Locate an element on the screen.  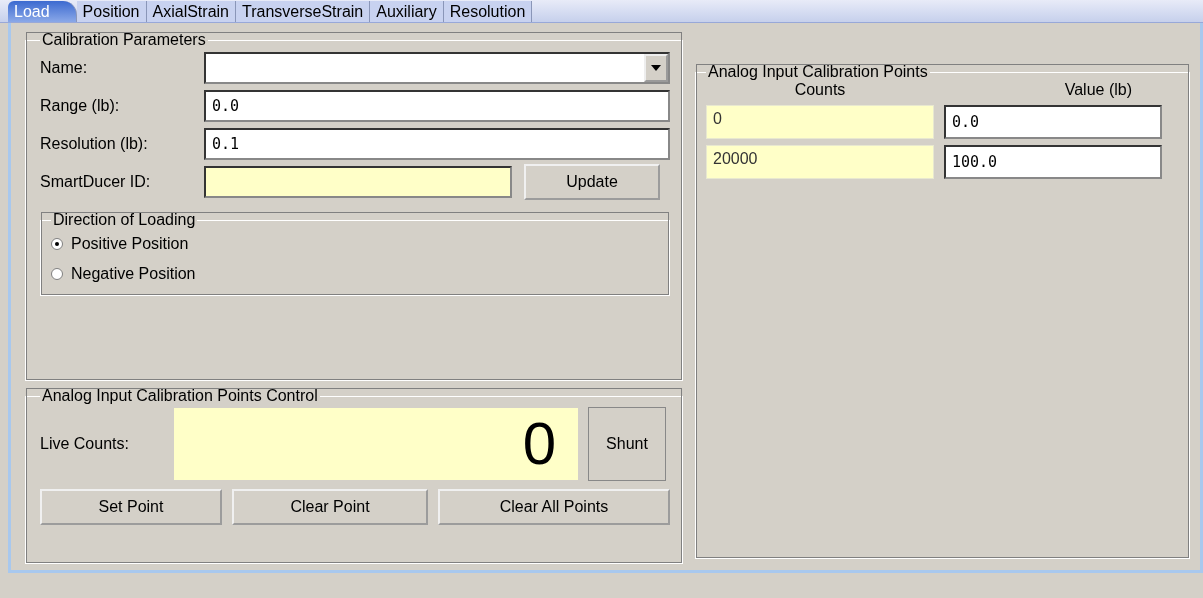
group-title: Analog Input Calibration Points is located at coordinates (818, 72).